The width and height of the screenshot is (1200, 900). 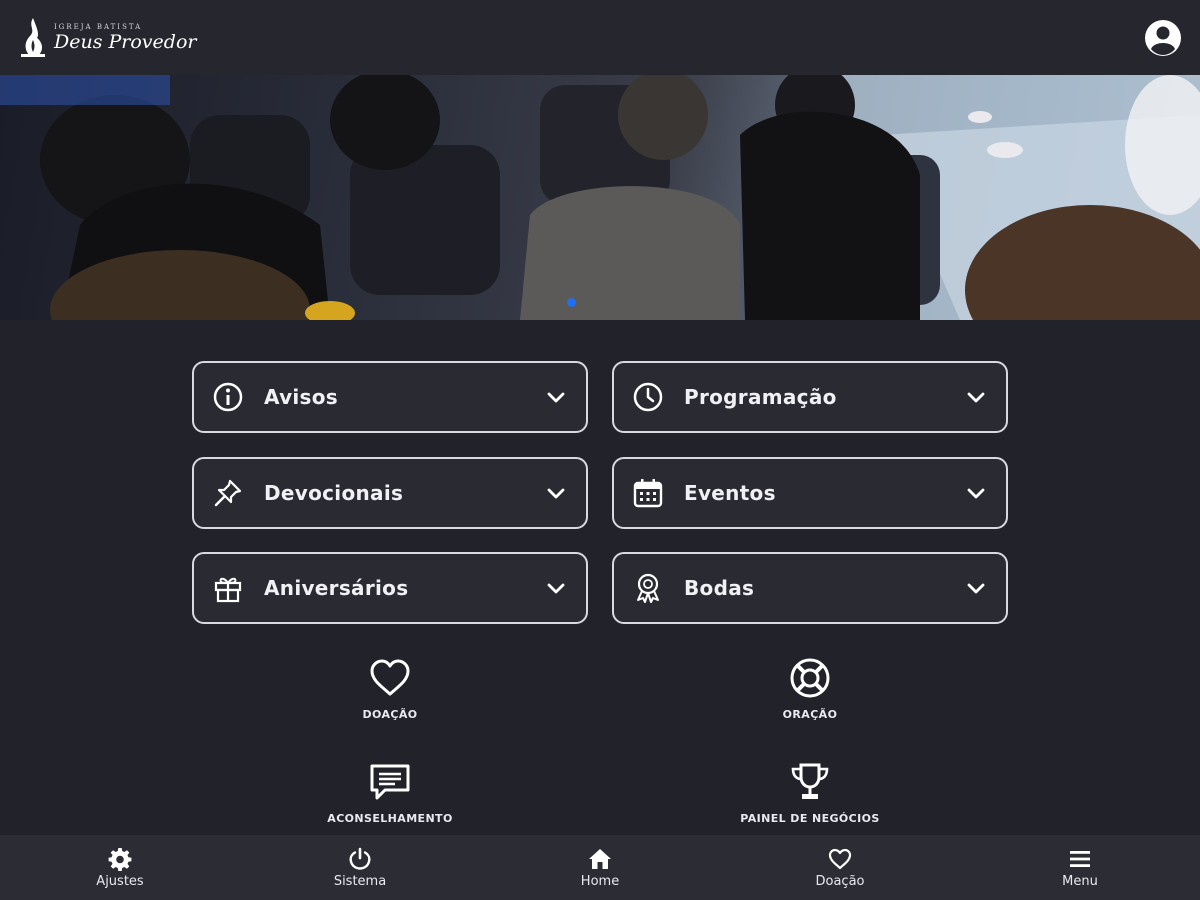 I want to click on menu-icon, so click(x=1080, y=859).